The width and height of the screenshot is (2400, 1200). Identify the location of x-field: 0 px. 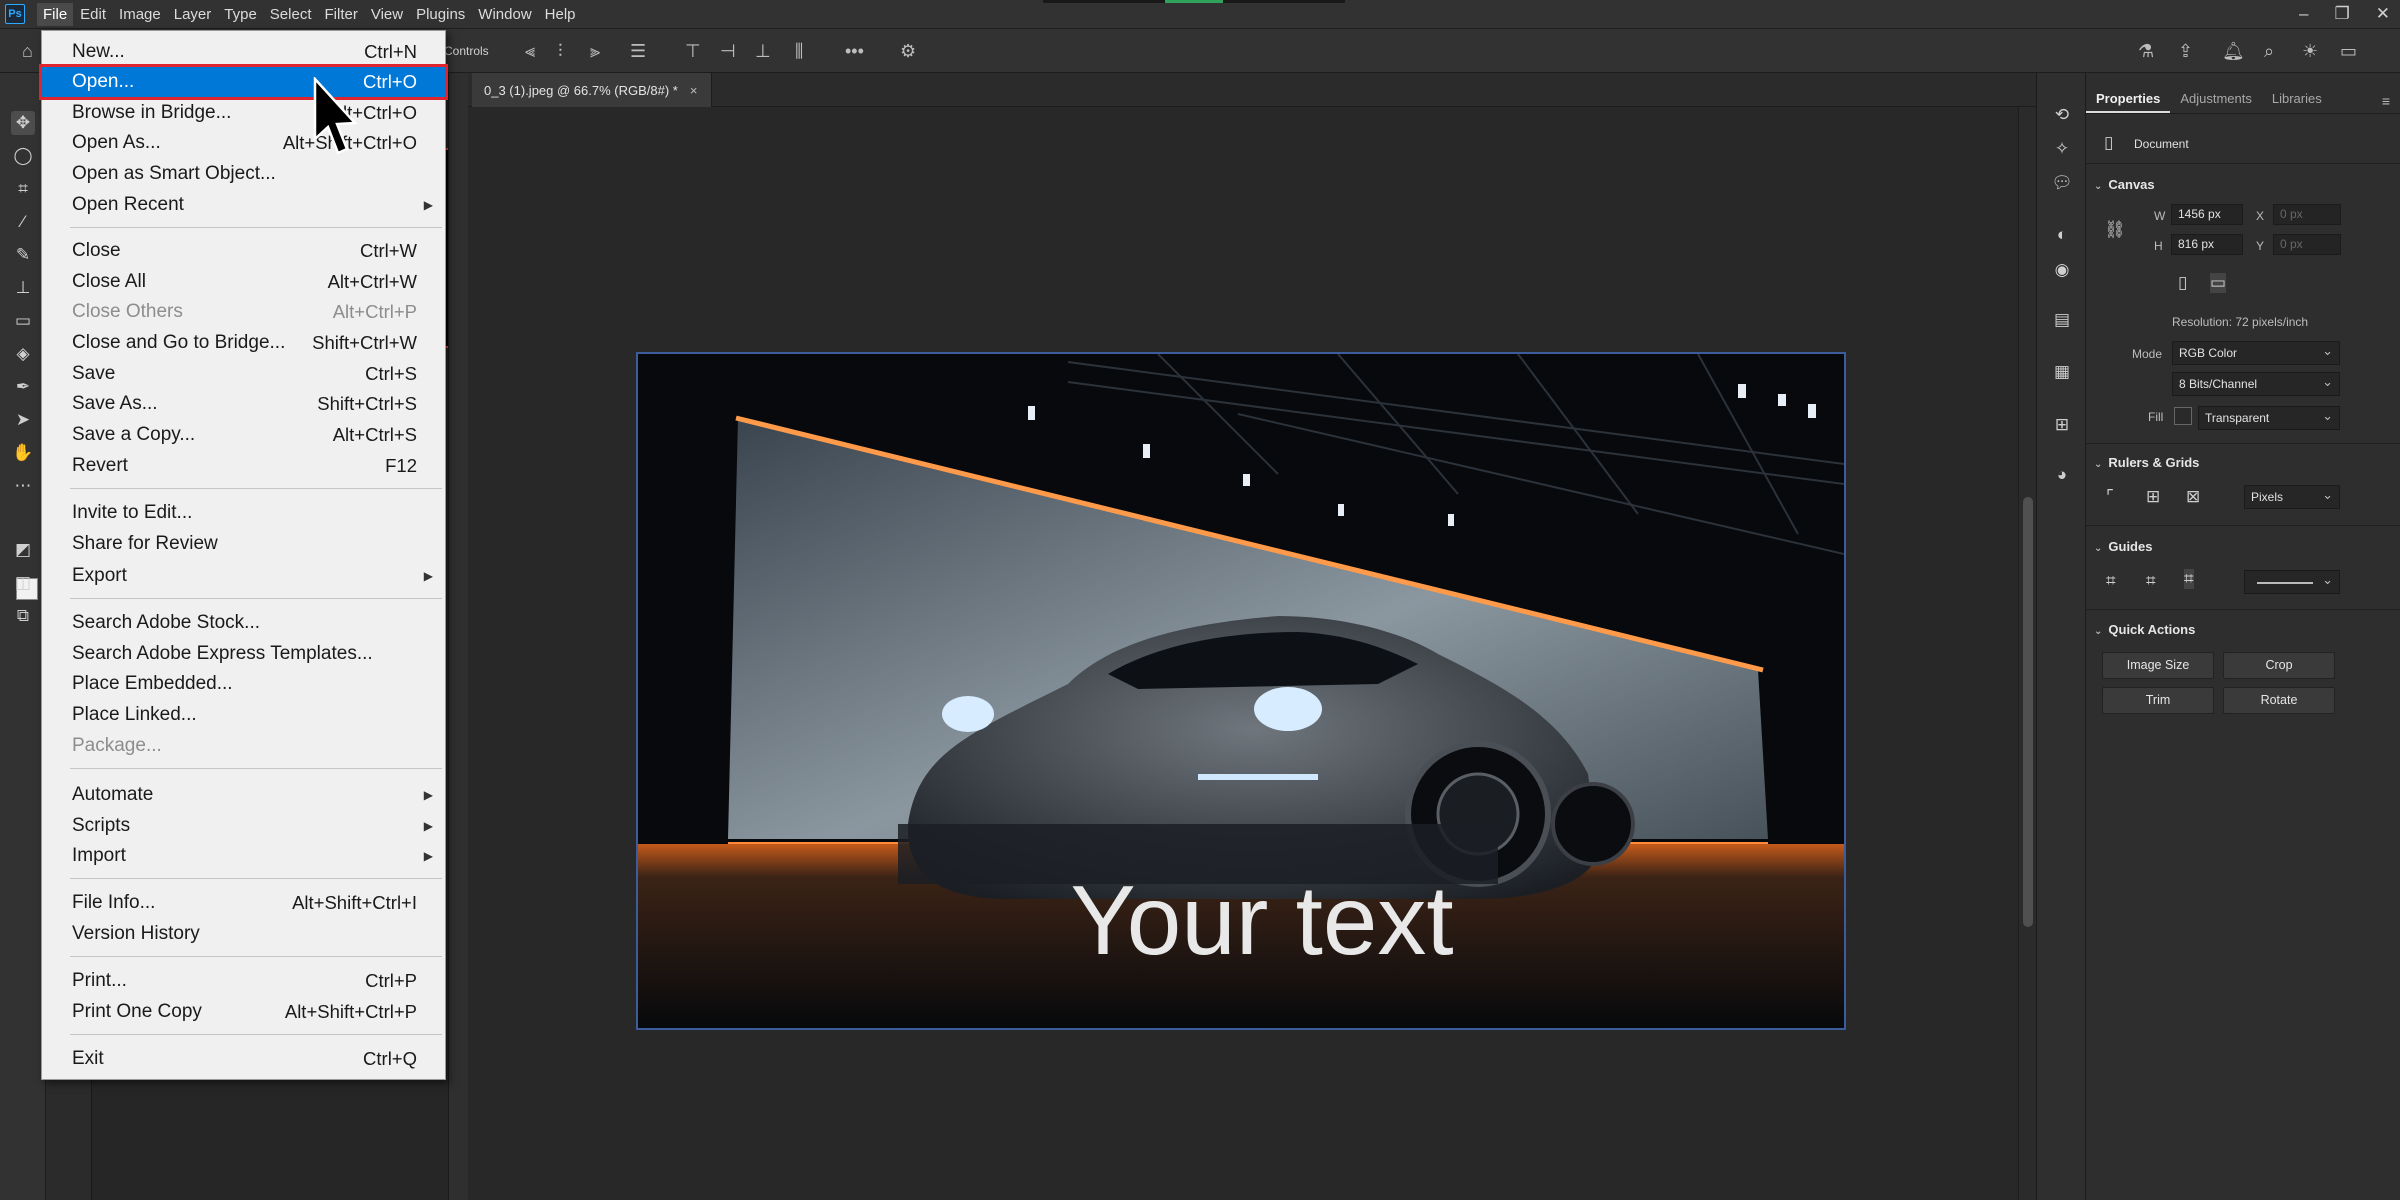
(2307, 214).